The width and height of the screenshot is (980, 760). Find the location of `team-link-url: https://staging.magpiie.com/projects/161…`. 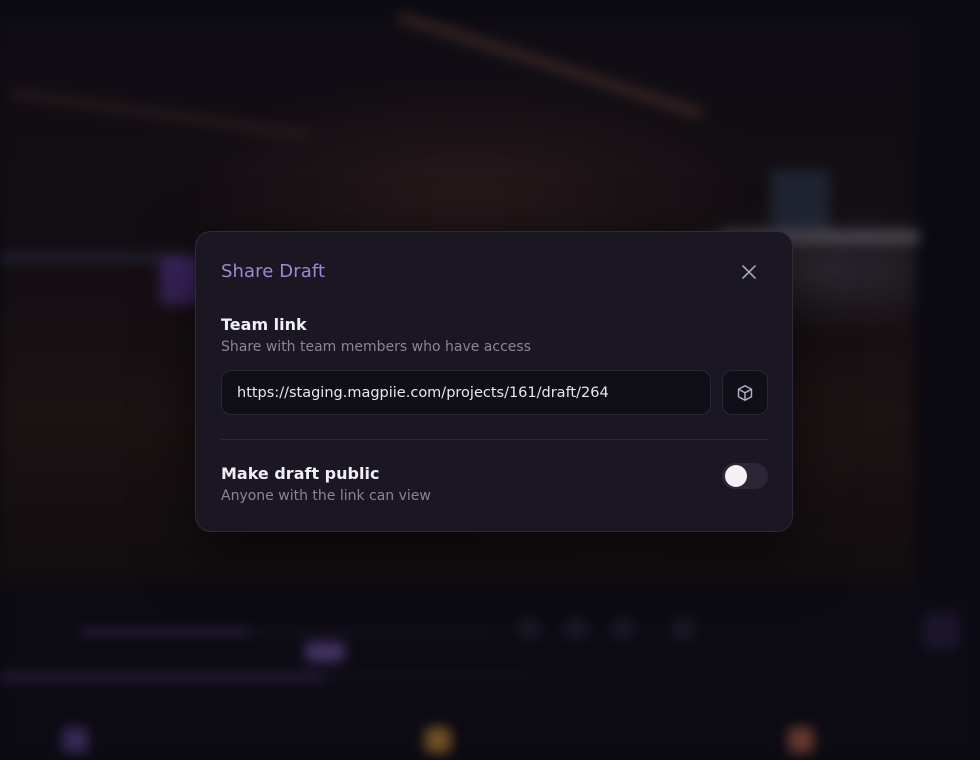

team-link-url: https://staging.magpiie.com/projects/161… is located at coordinates (423, 392).